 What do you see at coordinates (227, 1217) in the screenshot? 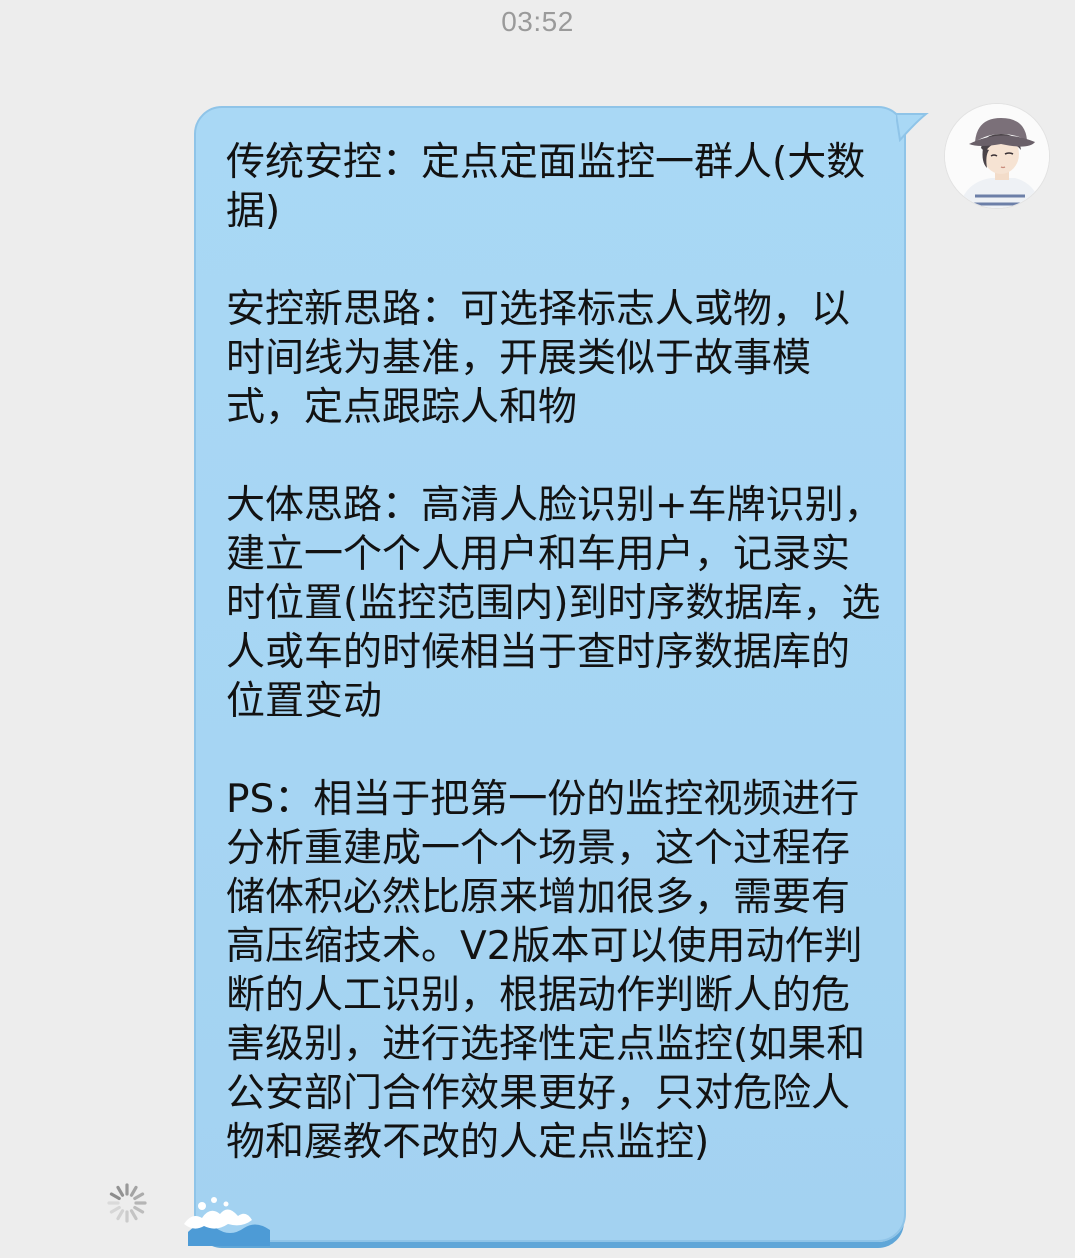
I see `bubble-wave-decoration` at bounding box center [227, 1217].